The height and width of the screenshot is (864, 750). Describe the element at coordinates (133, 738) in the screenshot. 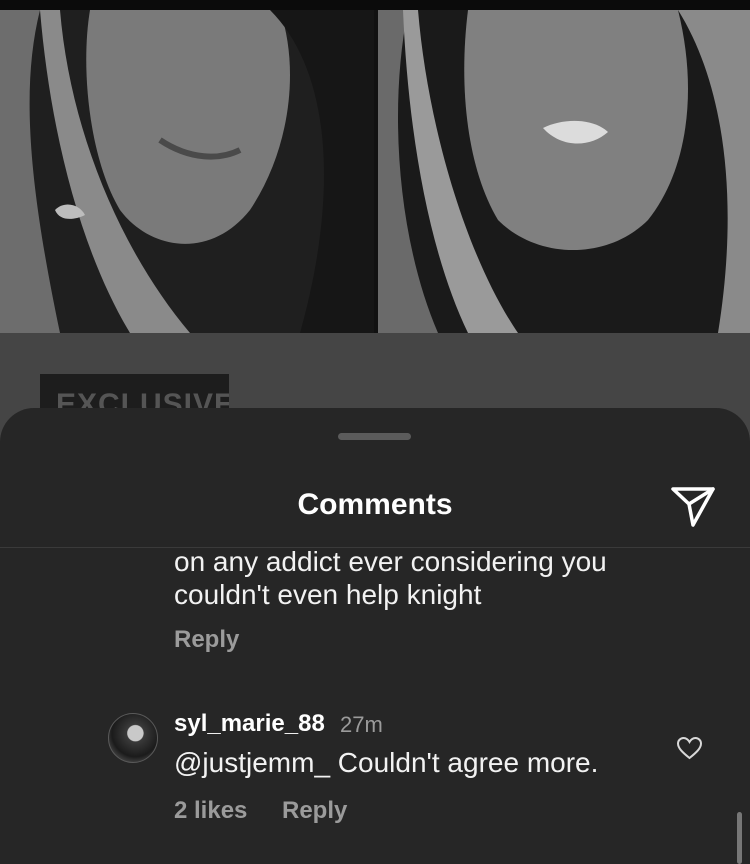

I see `avatar` at that location.